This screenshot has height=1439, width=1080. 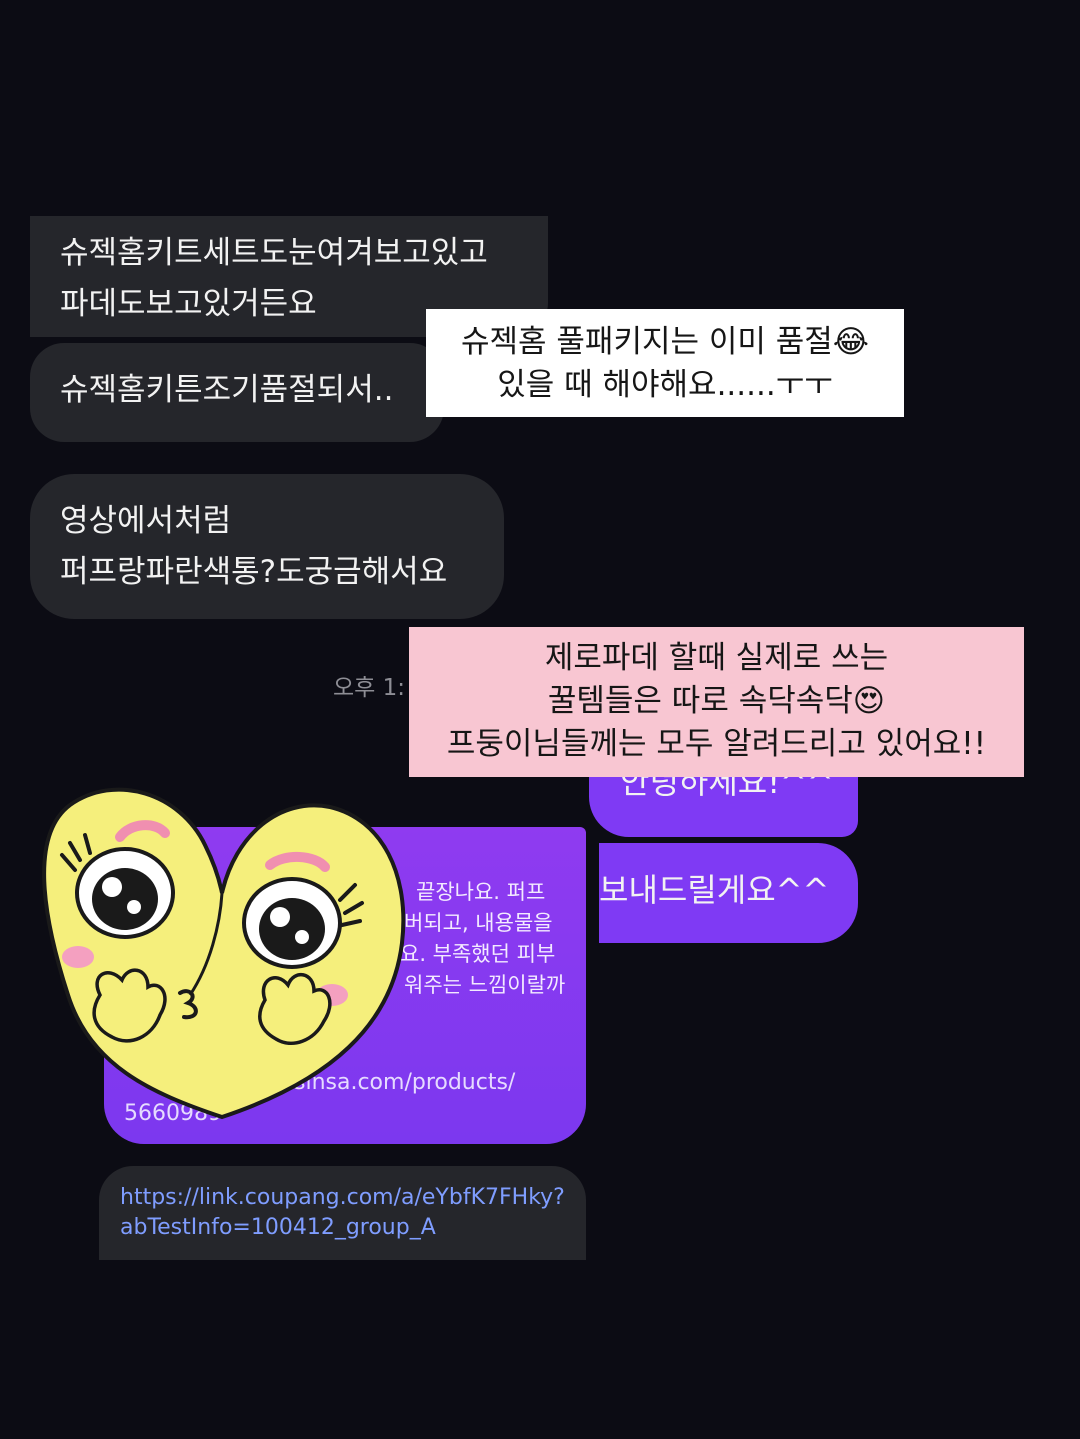 I want to click on sent-message-2-text: 보내드릴게요^^, so click(x=714, y=890).